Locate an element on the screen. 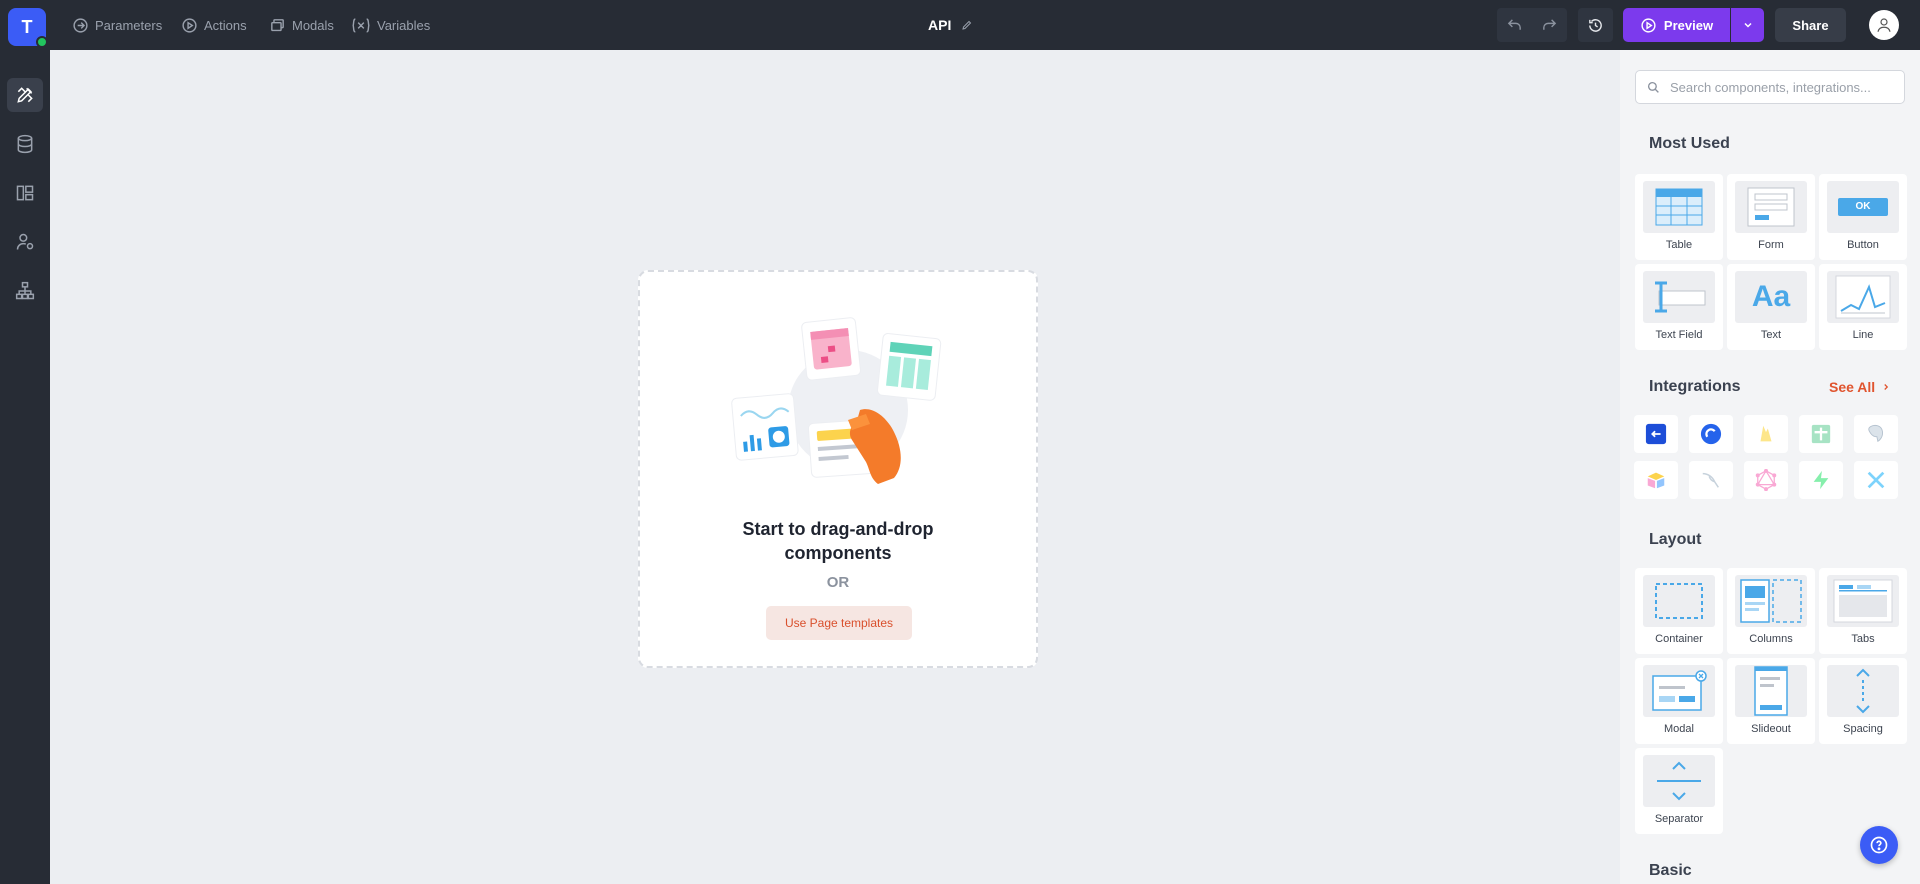 The width and height of the screenshot is (1920, 884). component-text: Aa Text is located at coordinates (1771, 307).